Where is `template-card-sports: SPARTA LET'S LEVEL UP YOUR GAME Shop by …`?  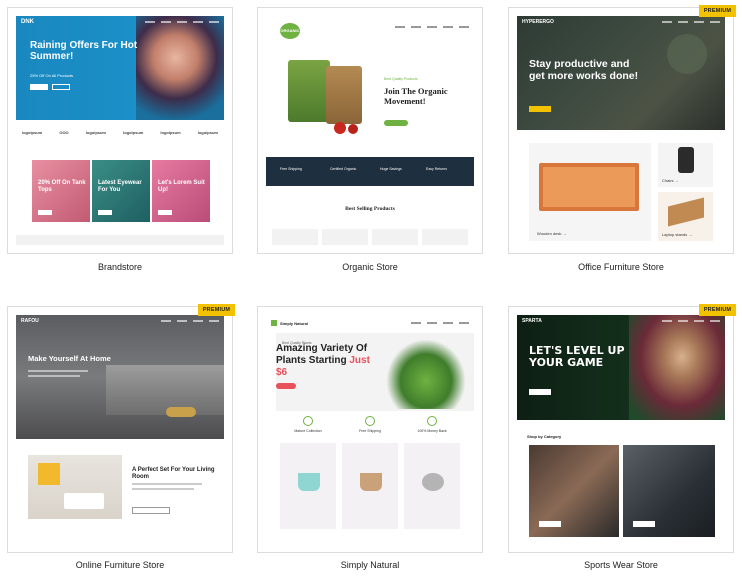 template-card-sports: SPARTA LET'S LEVEL UP YOUR GAME Shop by … is located at coordinates (621, 429).